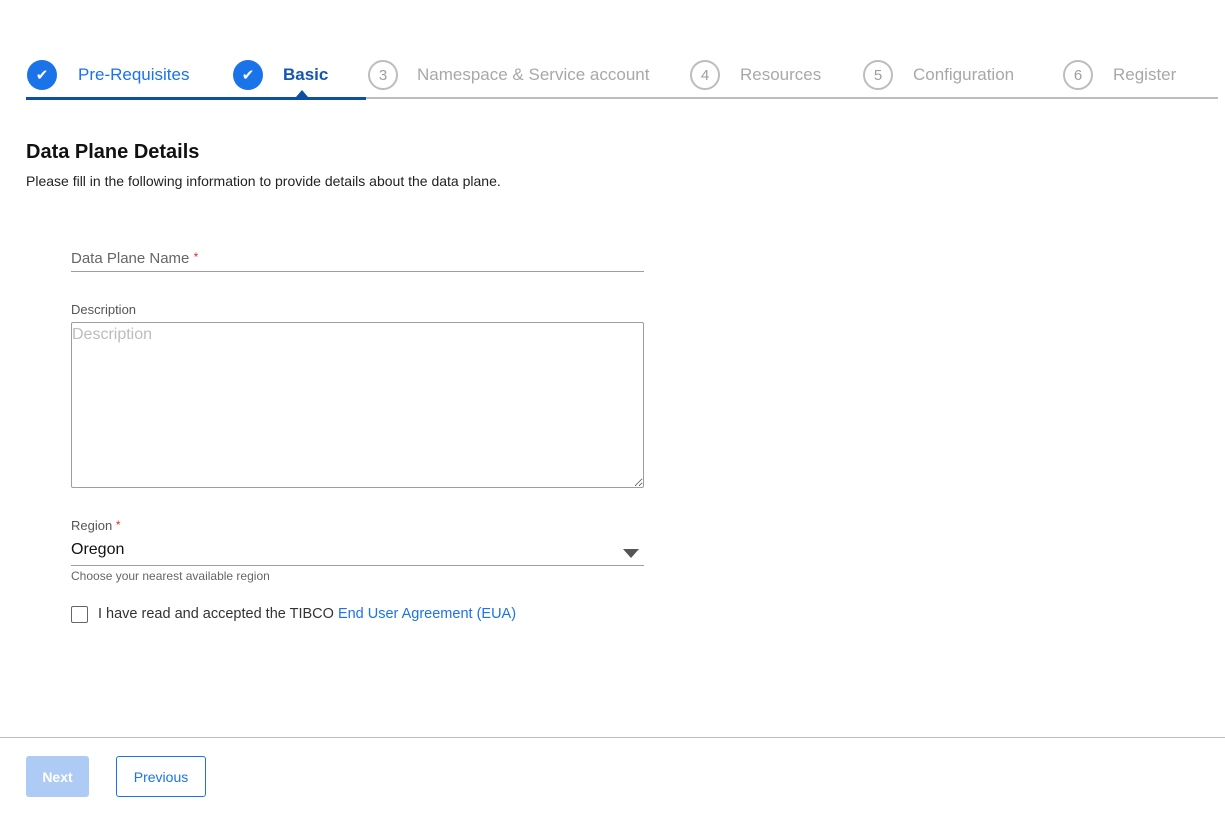 Image resolution: width=1225 pixels, height=813 pixels. What do you see at coordinates (383, 75) in the screenshot?
I see `step-number: 3` at bounding box center [383, 75].